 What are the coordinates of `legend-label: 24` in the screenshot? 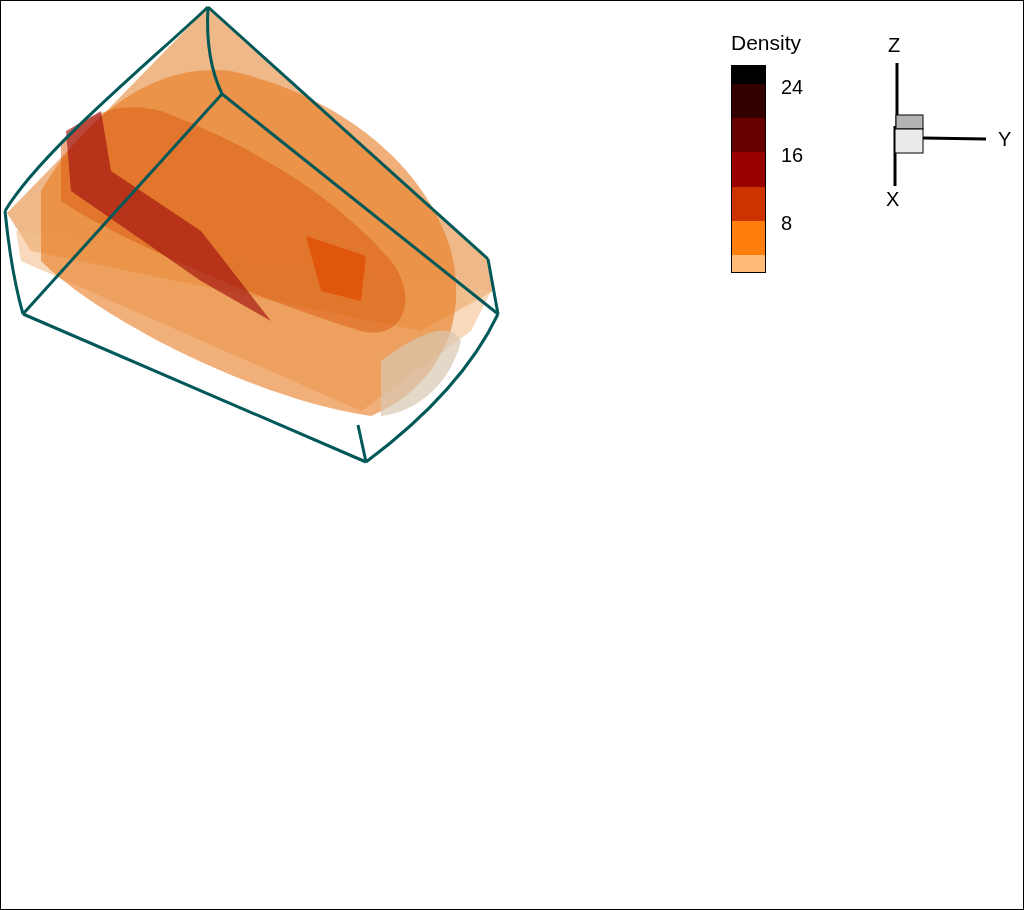 It's located at (792, 87).